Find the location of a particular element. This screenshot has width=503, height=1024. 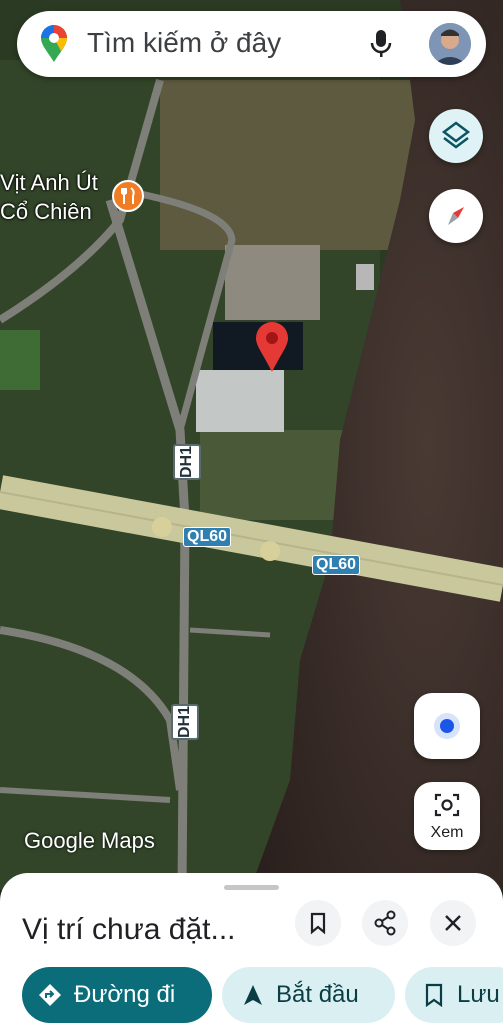

layers-button is located at coordinates (456, 136).